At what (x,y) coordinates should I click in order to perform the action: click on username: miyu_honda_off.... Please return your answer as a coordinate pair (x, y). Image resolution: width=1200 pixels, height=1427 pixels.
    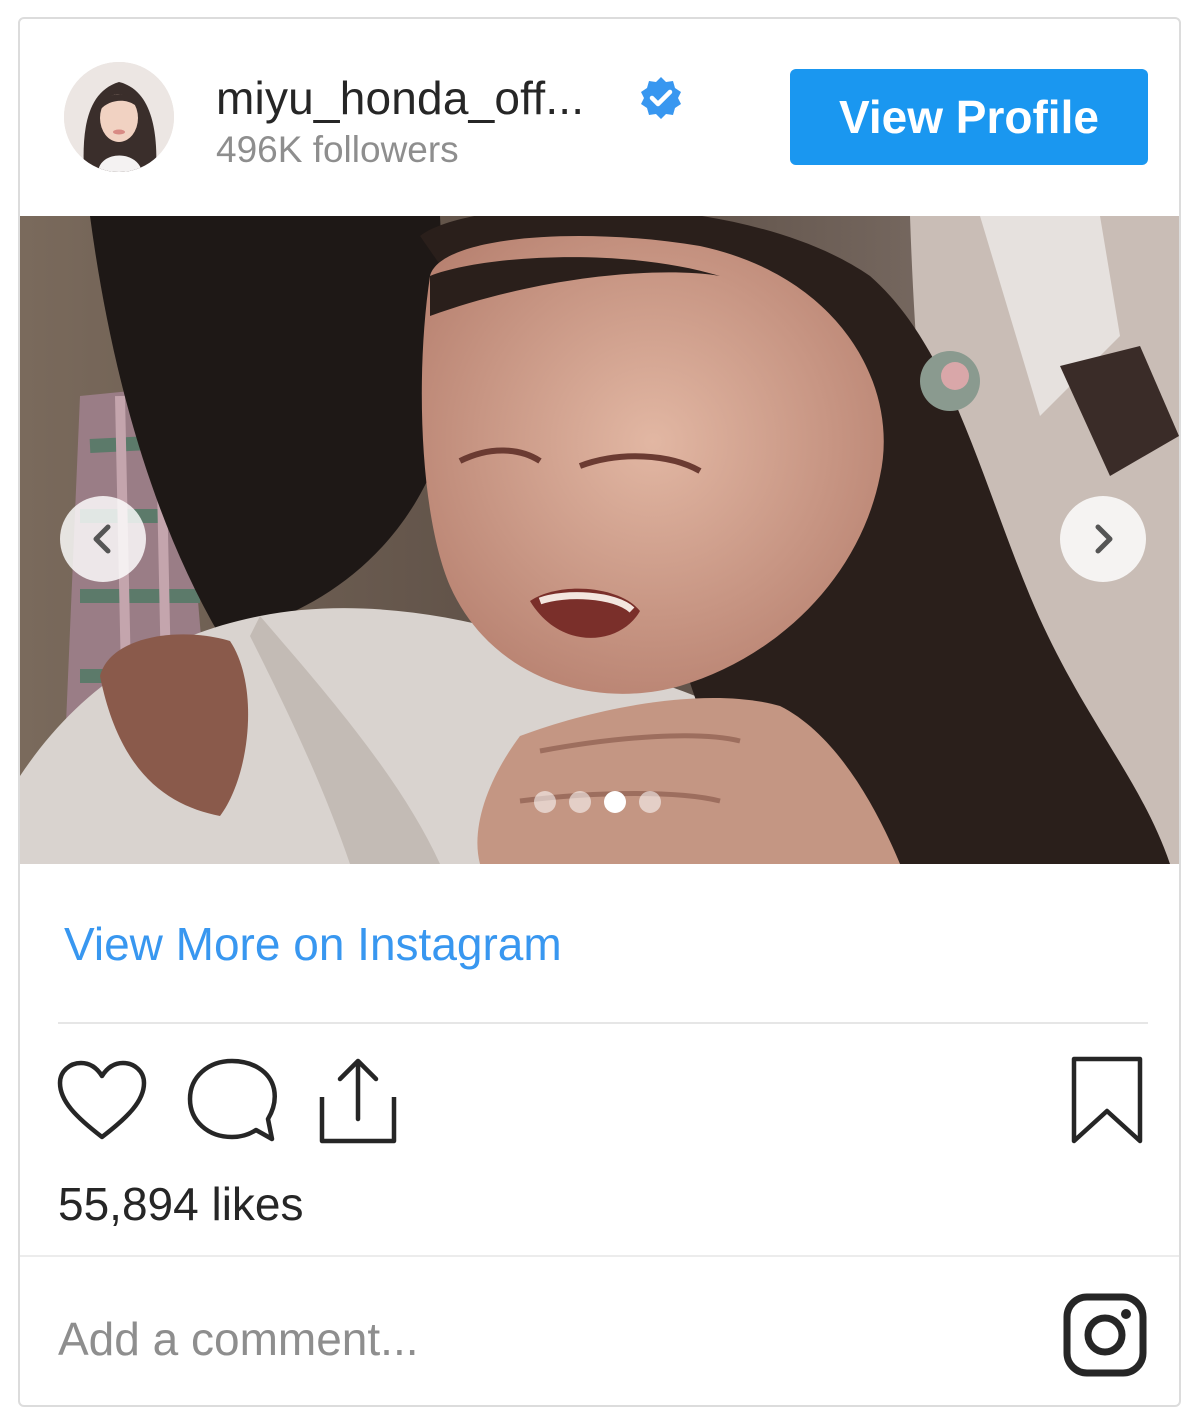
    Looking at the image, I should click on (400, 98).